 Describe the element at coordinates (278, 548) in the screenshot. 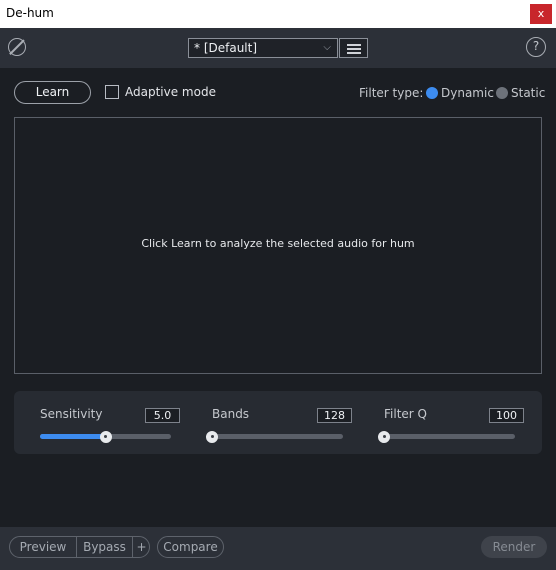

I see `bottom-bar: Preview Bypass + Compare Render` at that location.